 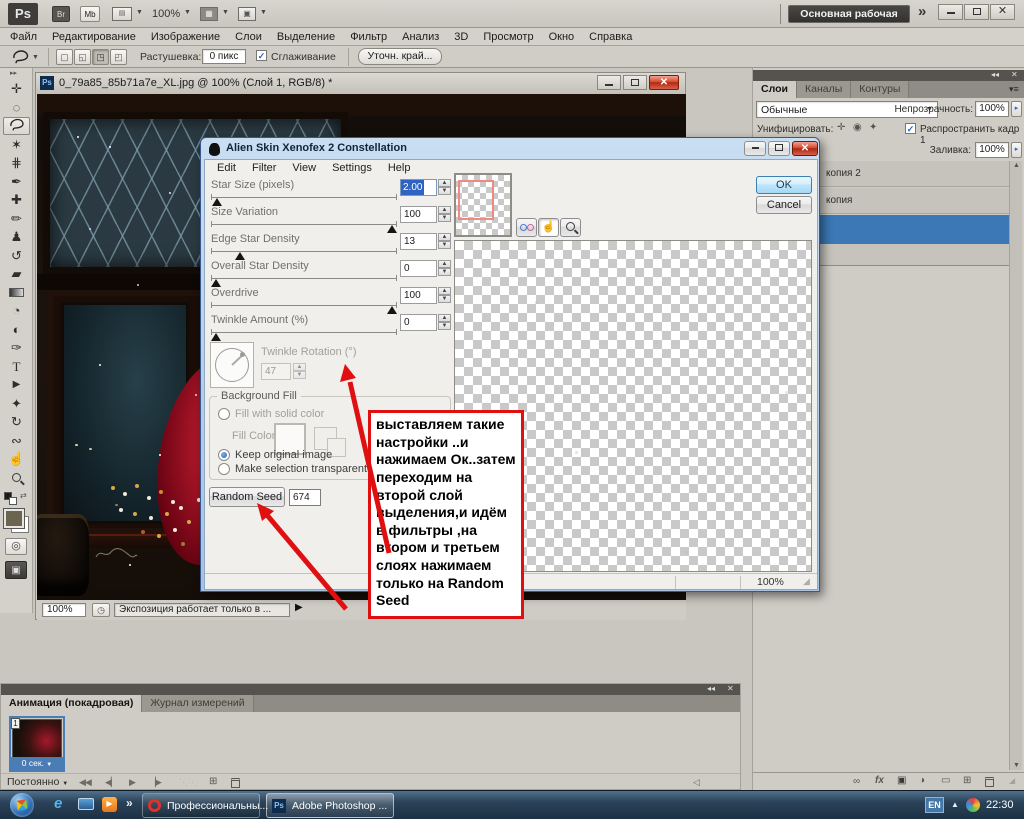 I want to click on preview-view-rect, so click(x=476, y=200).